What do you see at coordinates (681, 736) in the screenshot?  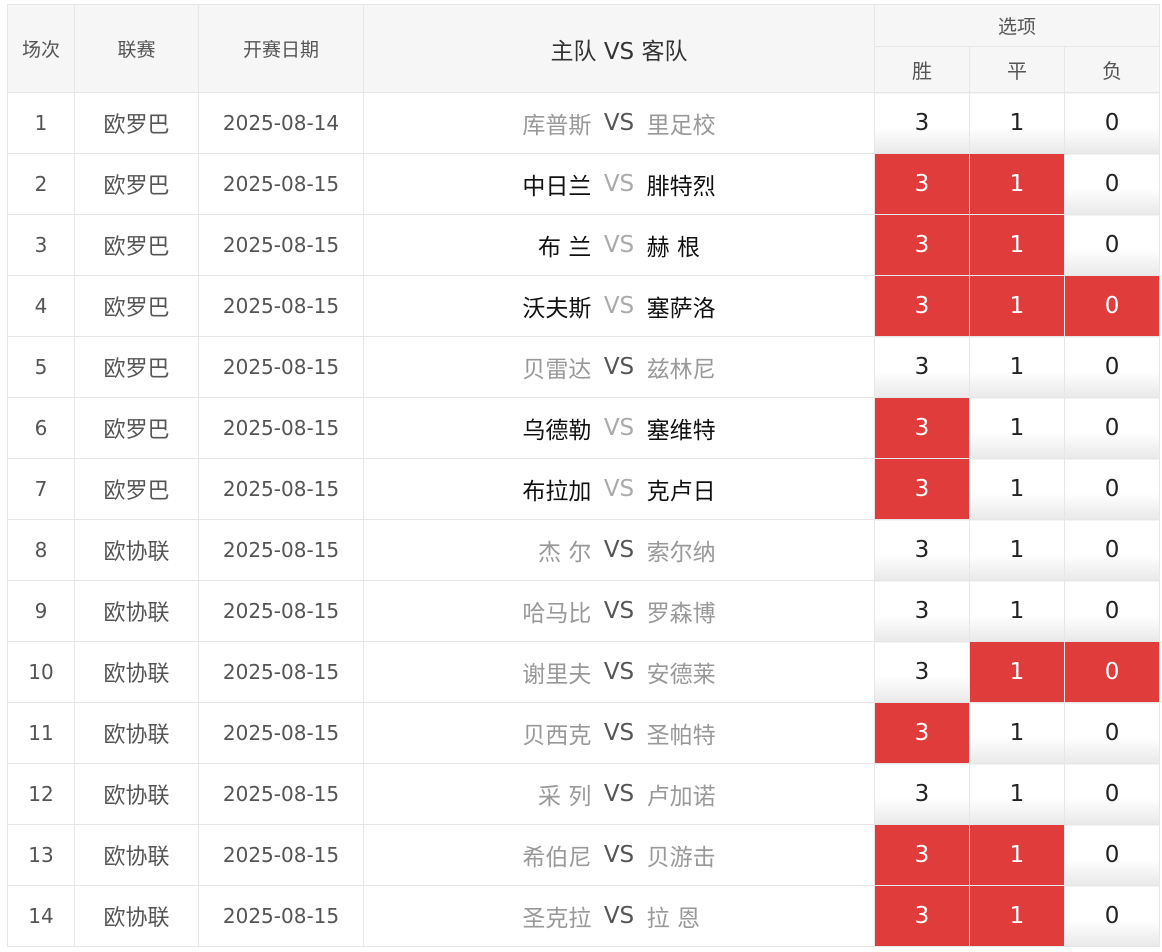 I see `away-team: 圣帕特` at bounding box center [681, 736].